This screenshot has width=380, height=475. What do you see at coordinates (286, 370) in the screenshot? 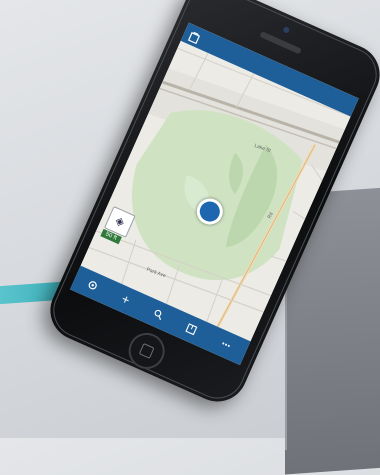
I see `background-divider` at bounding box center [286, 370].